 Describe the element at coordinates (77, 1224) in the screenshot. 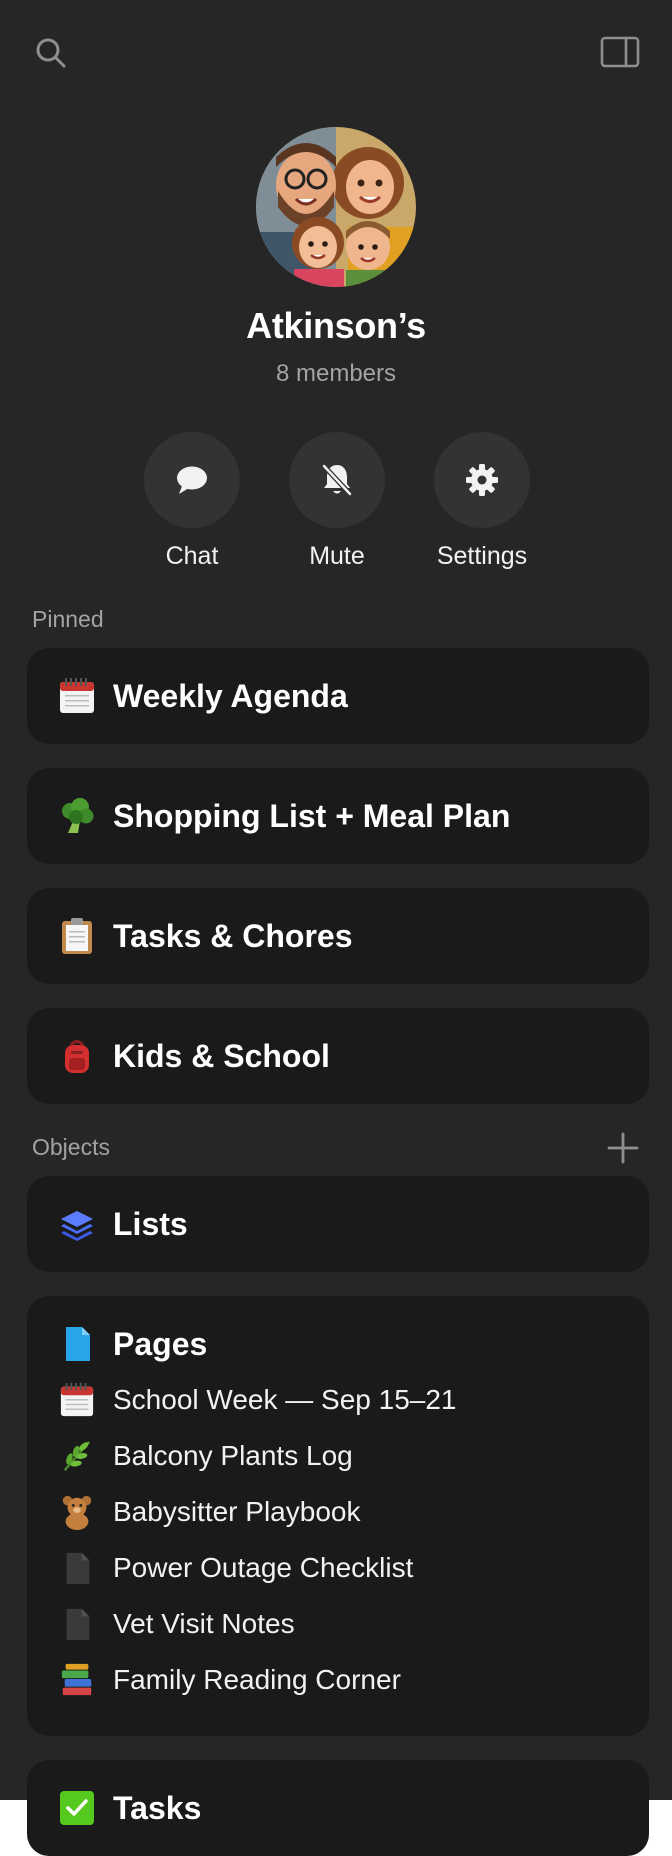

I see `layers-icon` at that location.